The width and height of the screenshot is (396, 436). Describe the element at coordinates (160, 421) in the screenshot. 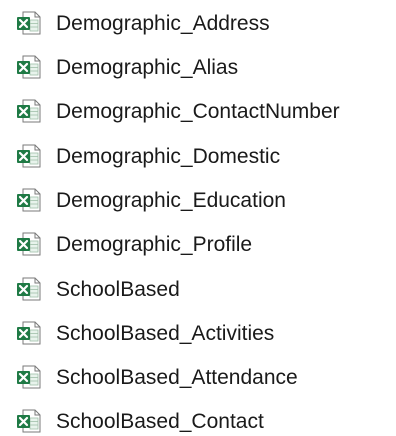

I see `file-name: SchoolBased_Contact` at that location.